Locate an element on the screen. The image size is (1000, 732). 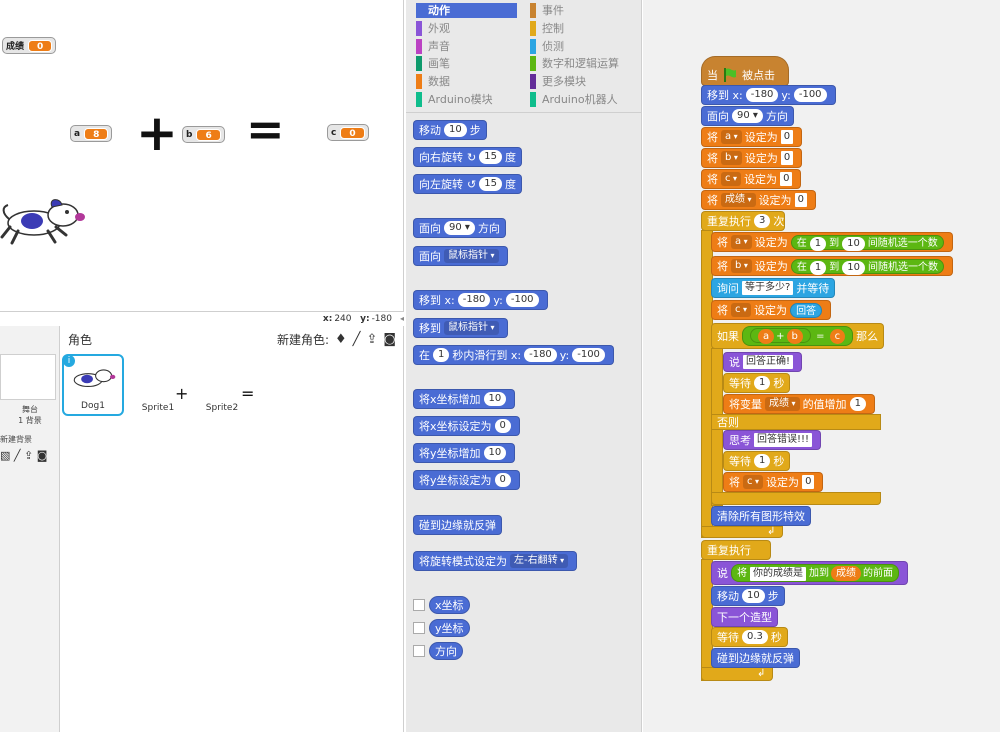
variable-b-reporter: b is located at coordinates (794, 336).